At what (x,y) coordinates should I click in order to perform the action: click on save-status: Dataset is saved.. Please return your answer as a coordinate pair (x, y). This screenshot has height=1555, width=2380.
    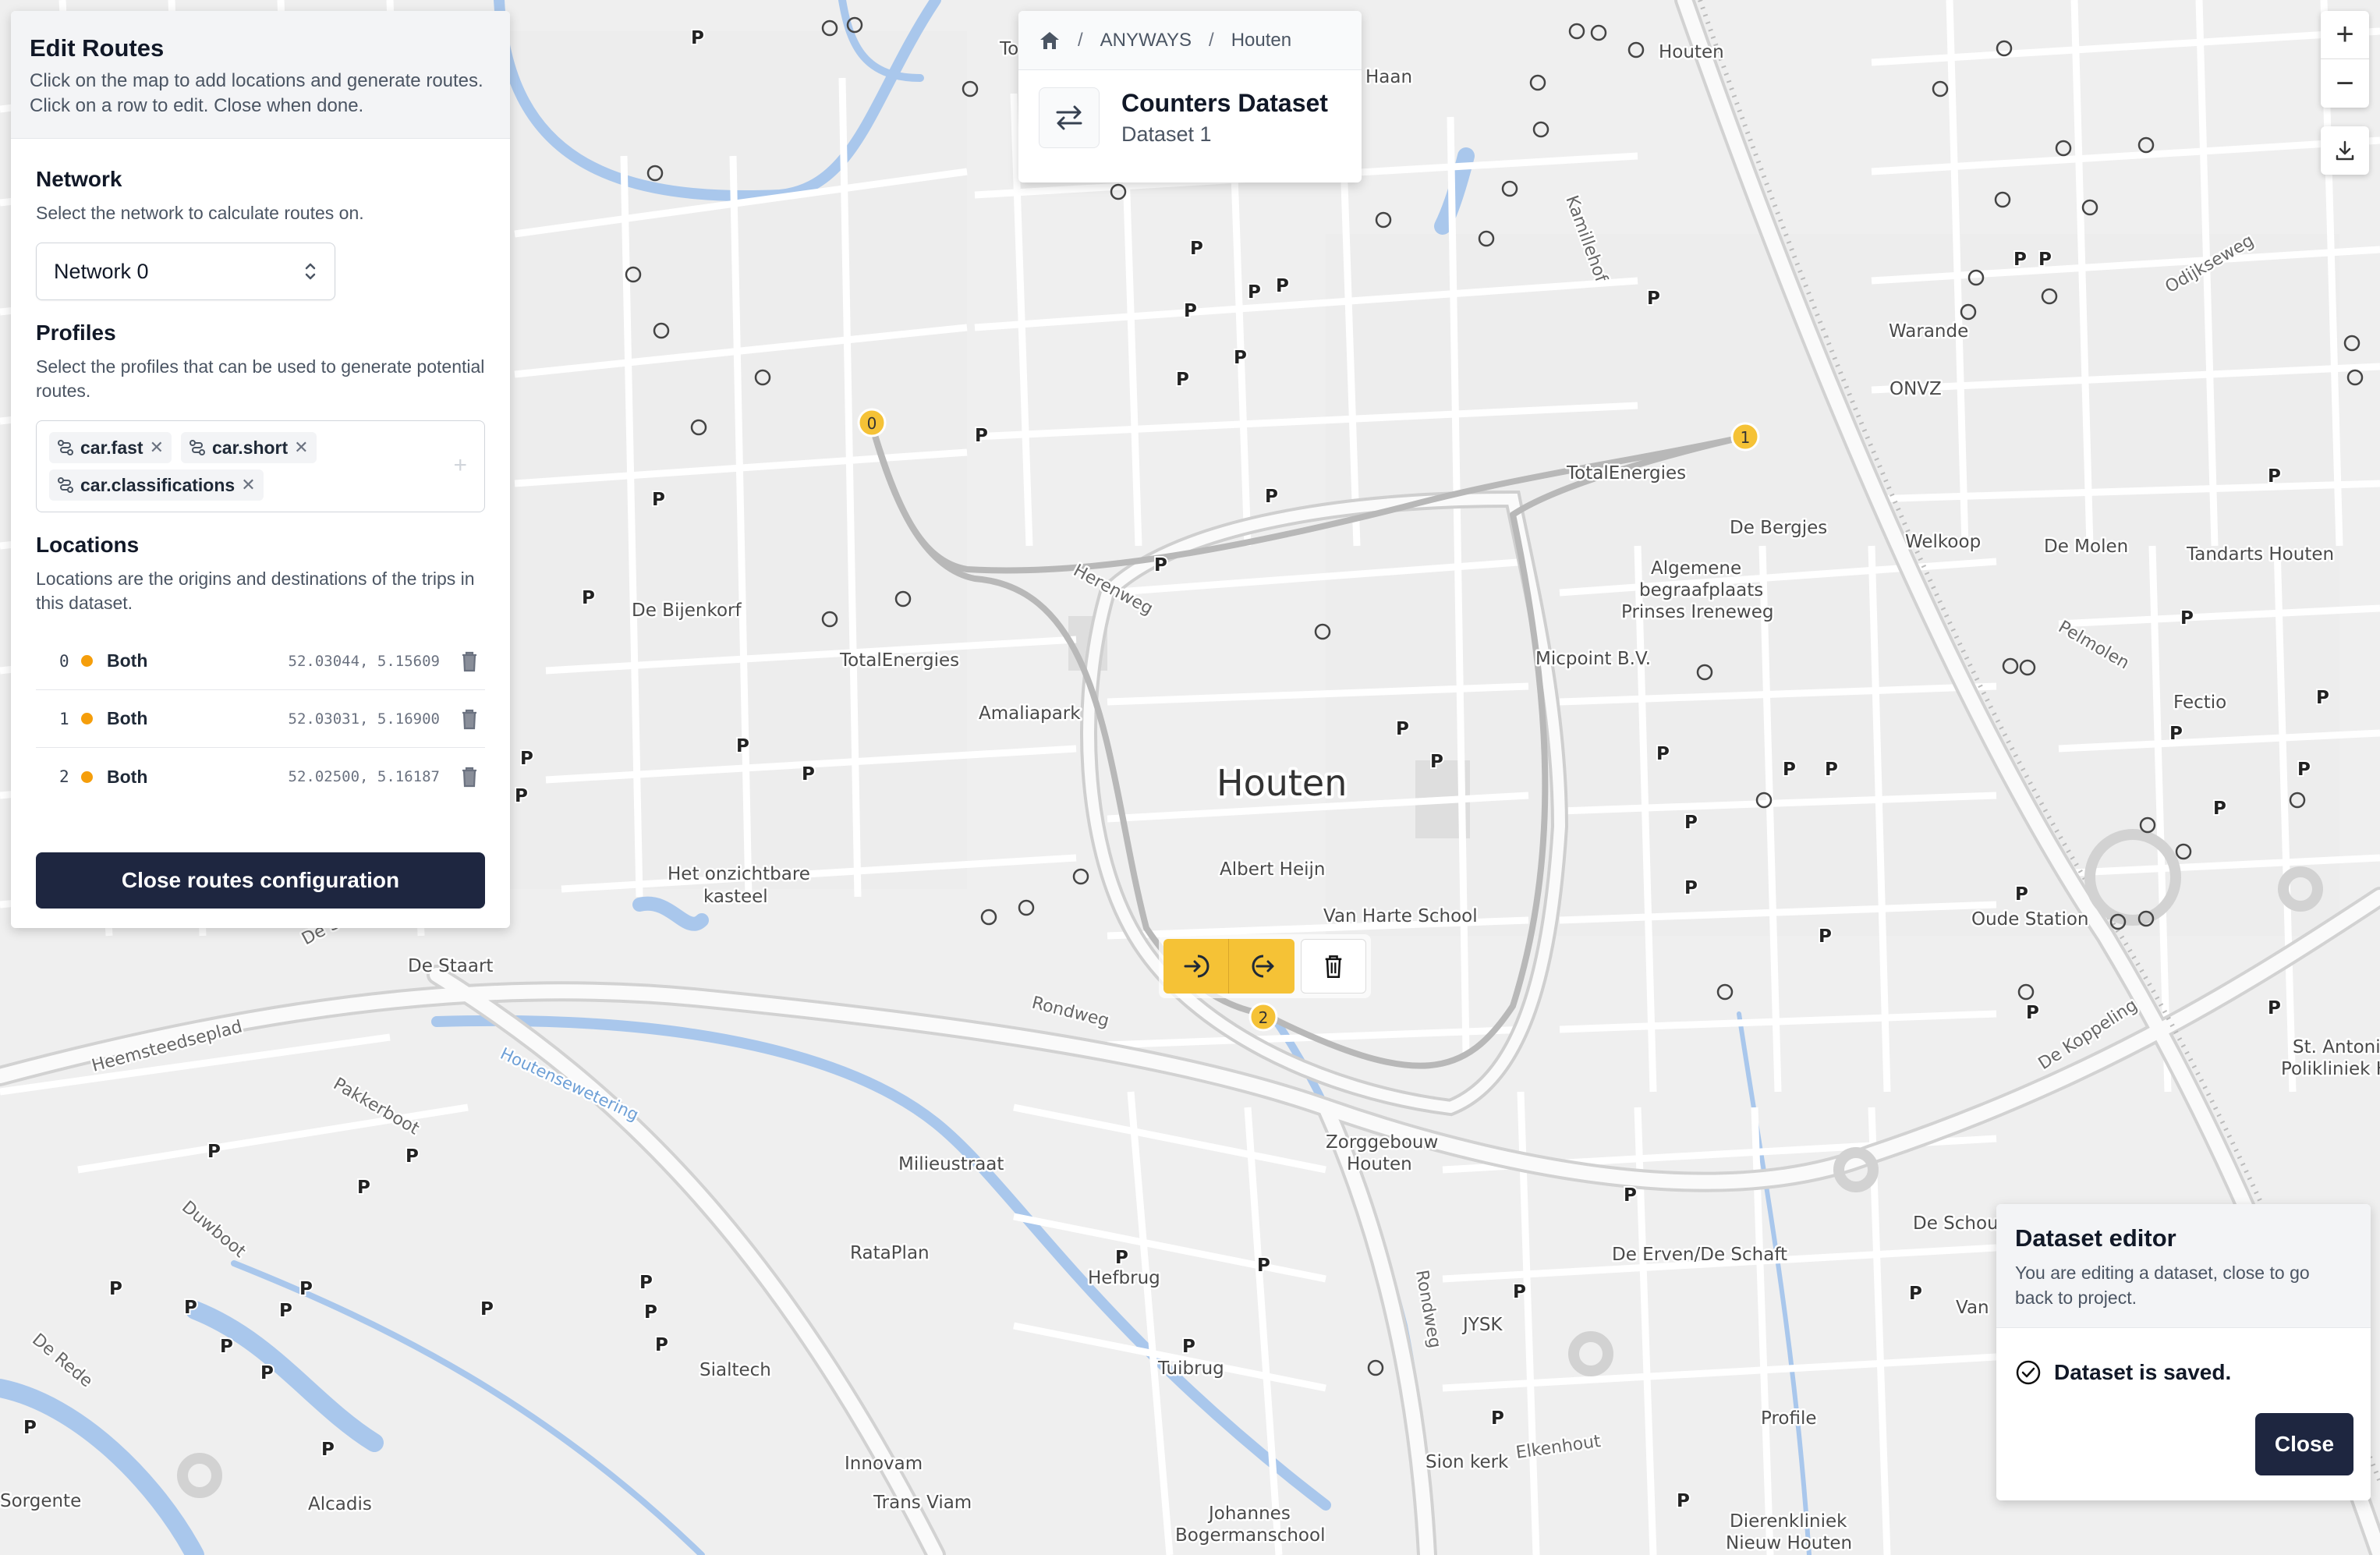
    Looking at the image, I should click on (2184, 1357).